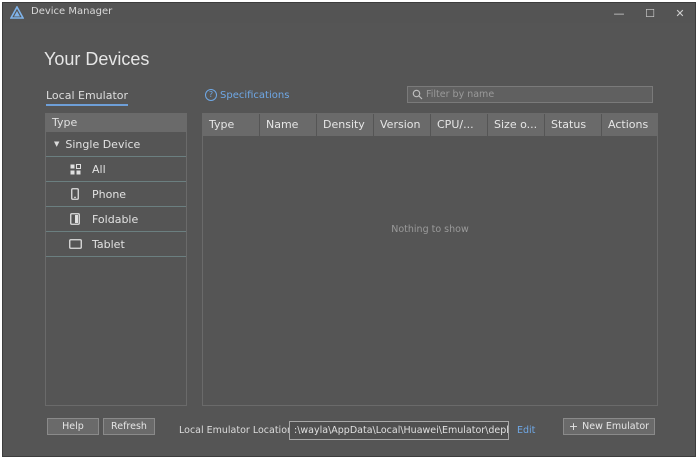 The height and width of the screenshot is (460, 700). Describe the element at coordinates (56, 144) in the screenshot. I see `caret-down-icon: ▼` at that location.